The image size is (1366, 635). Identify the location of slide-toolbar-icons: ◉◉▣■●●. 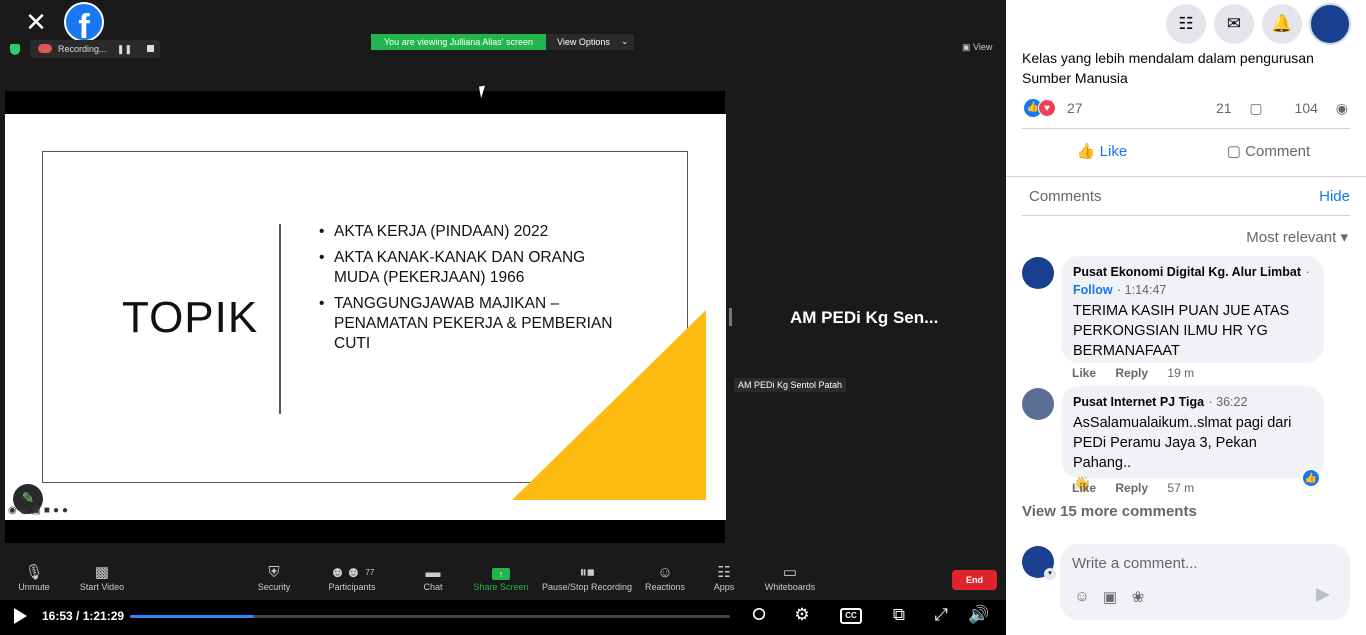
(39, 510).